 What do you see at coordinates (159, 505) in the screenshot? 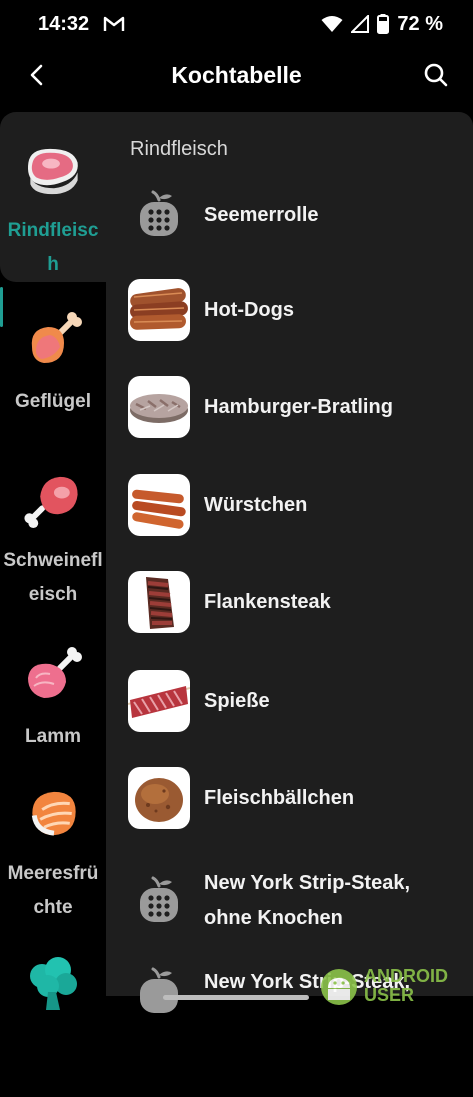
I see `sausages-image` at bounding box center [159, 505].